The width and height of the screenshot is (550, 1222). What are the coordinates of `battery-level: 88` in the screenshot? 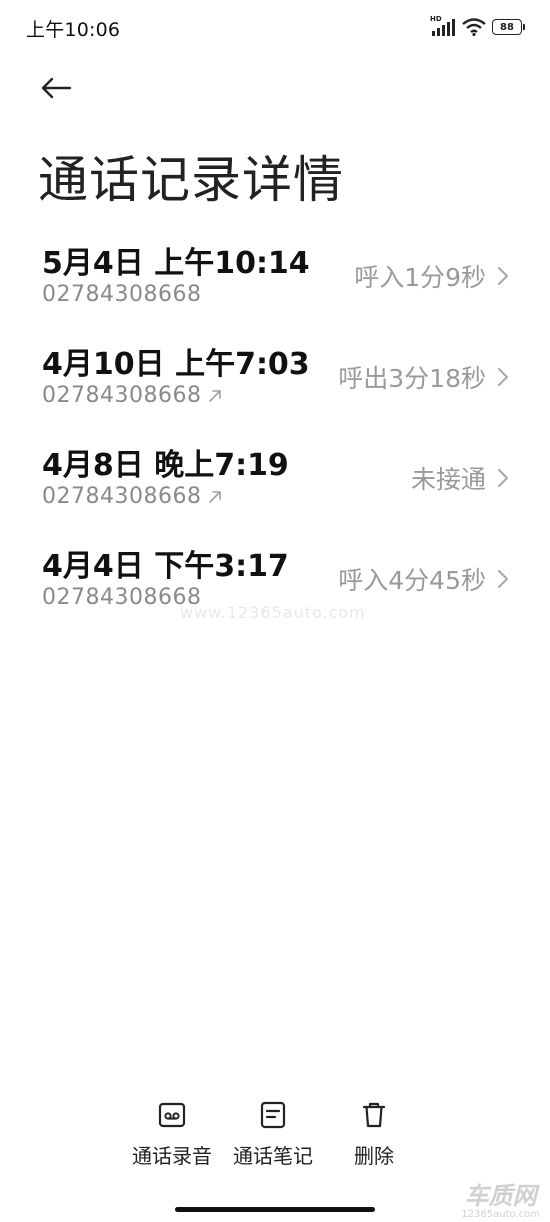 It's located at (507, 27).